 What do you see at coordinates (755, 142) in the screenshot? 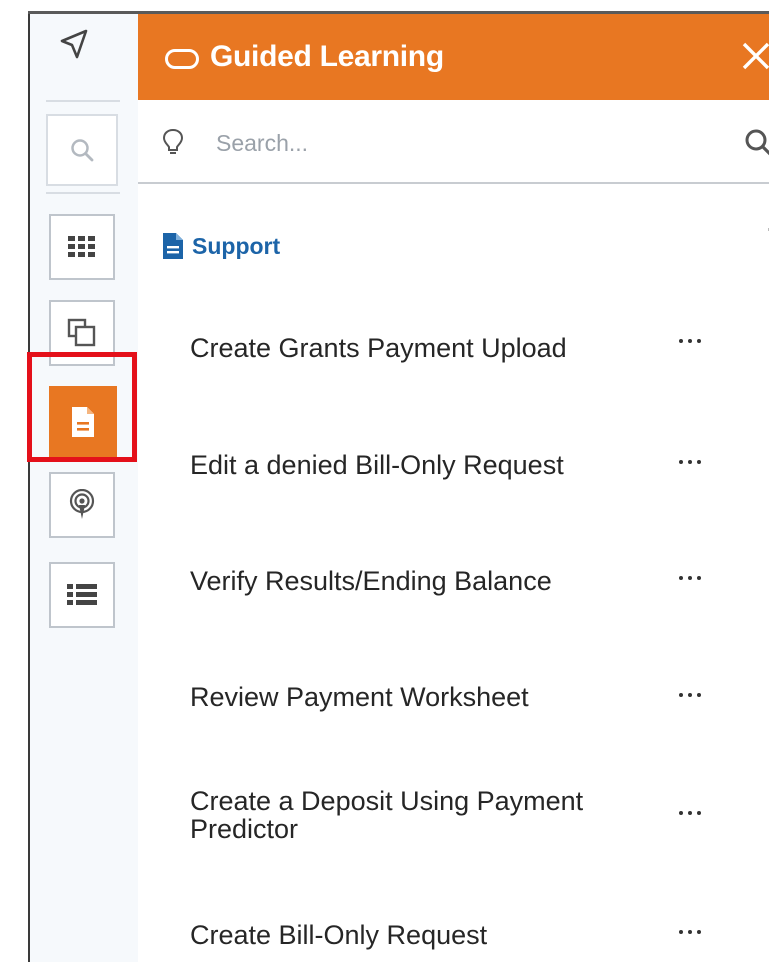
I see `search-button-icon` at bounding box center [755, 142].